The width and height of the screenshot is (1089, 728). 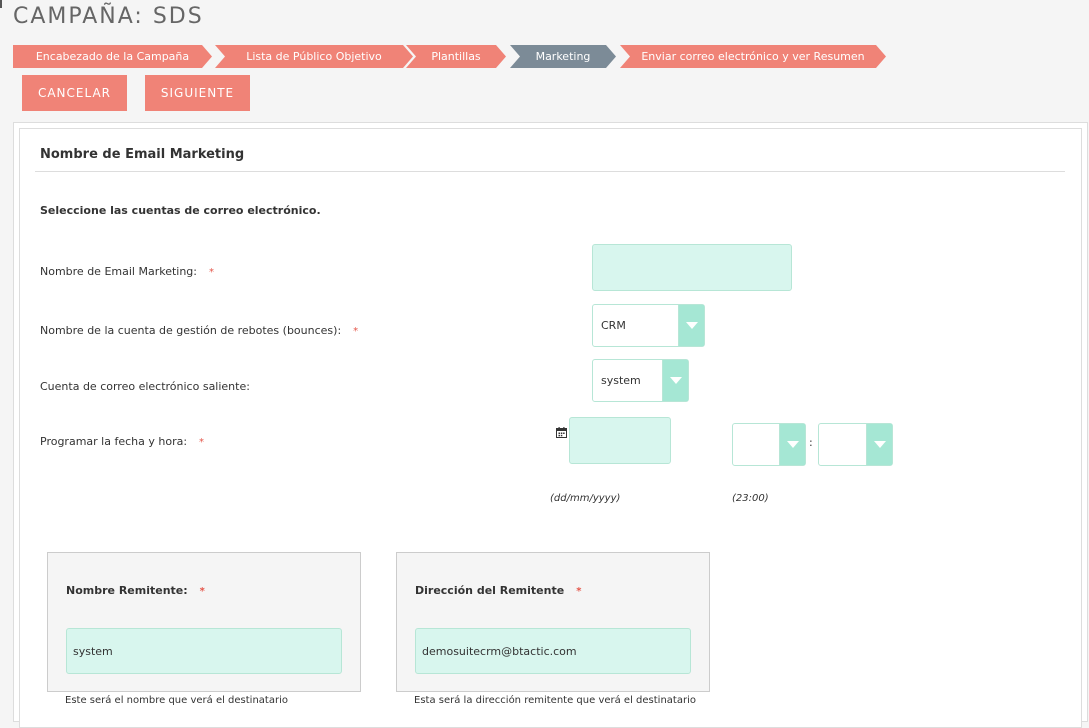 What do you see at coordinates (490, 590) in the screenshot?
I see `sender-address-label-text: Dirección del Remitente` at bounding box center [490, 590].